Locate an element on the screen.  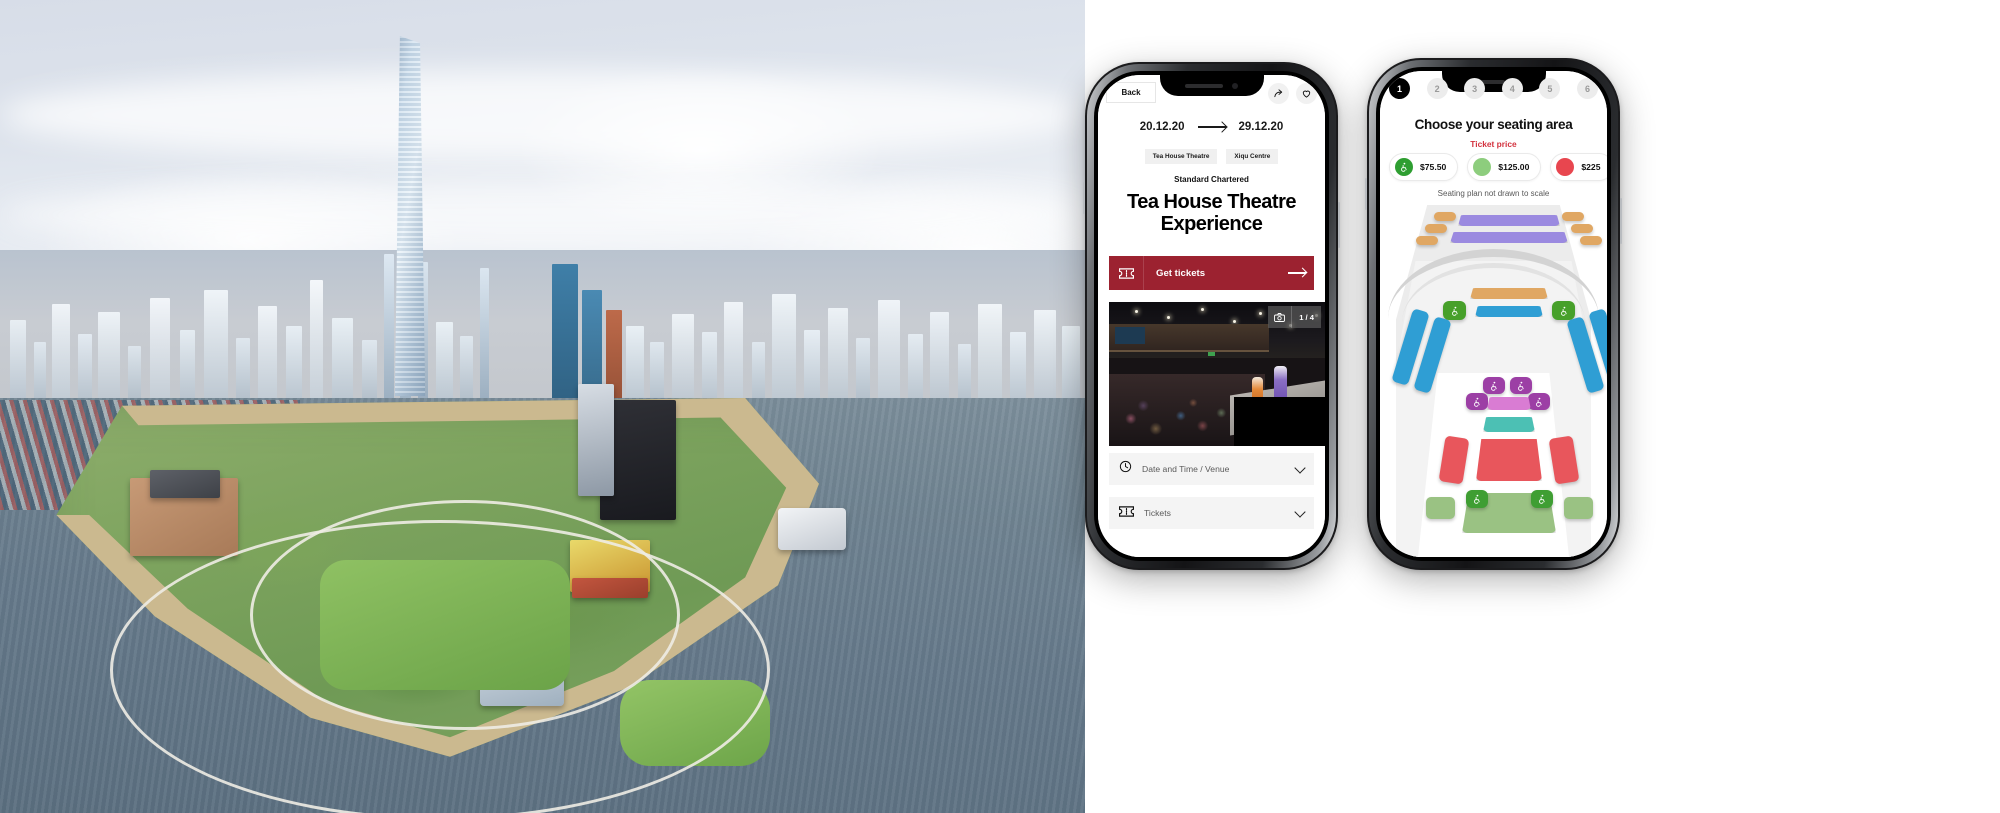
price-chip-accessible: $75.50 is located at coordinates (1424, 167).